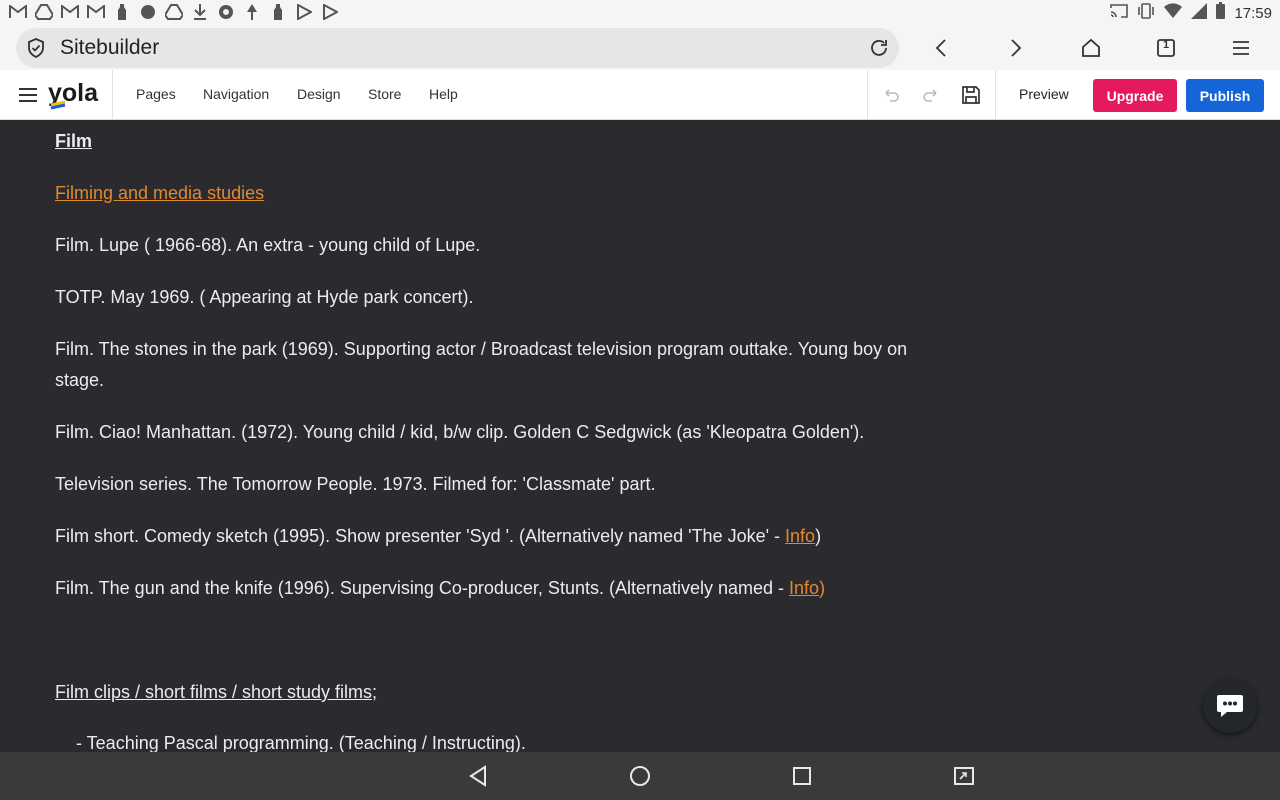 This screenshot has width=1280, height=800. What do you see at coordinates (28, 95) in the screenshot?
I see `hamburger-icon` at bounding box center [28, 95].